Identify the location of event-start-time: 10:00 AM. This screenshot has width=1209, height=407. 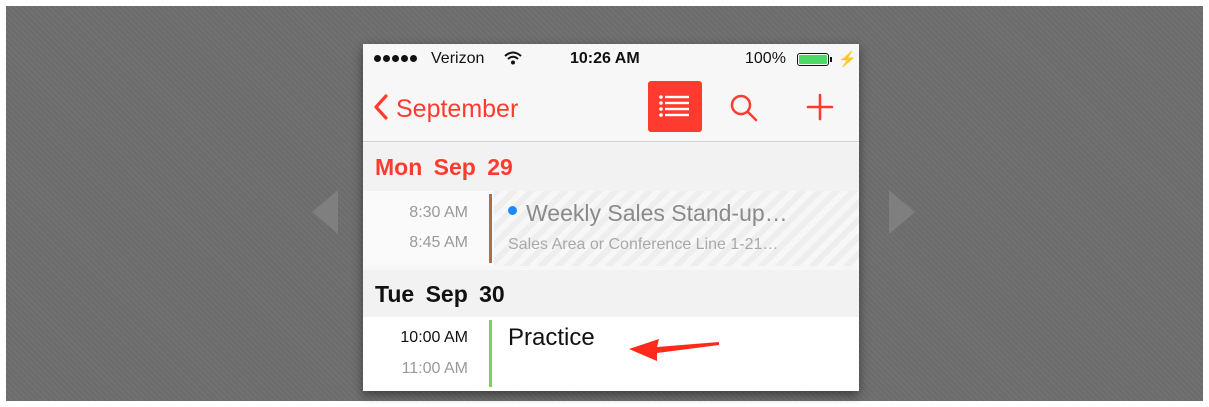
(434, 337).